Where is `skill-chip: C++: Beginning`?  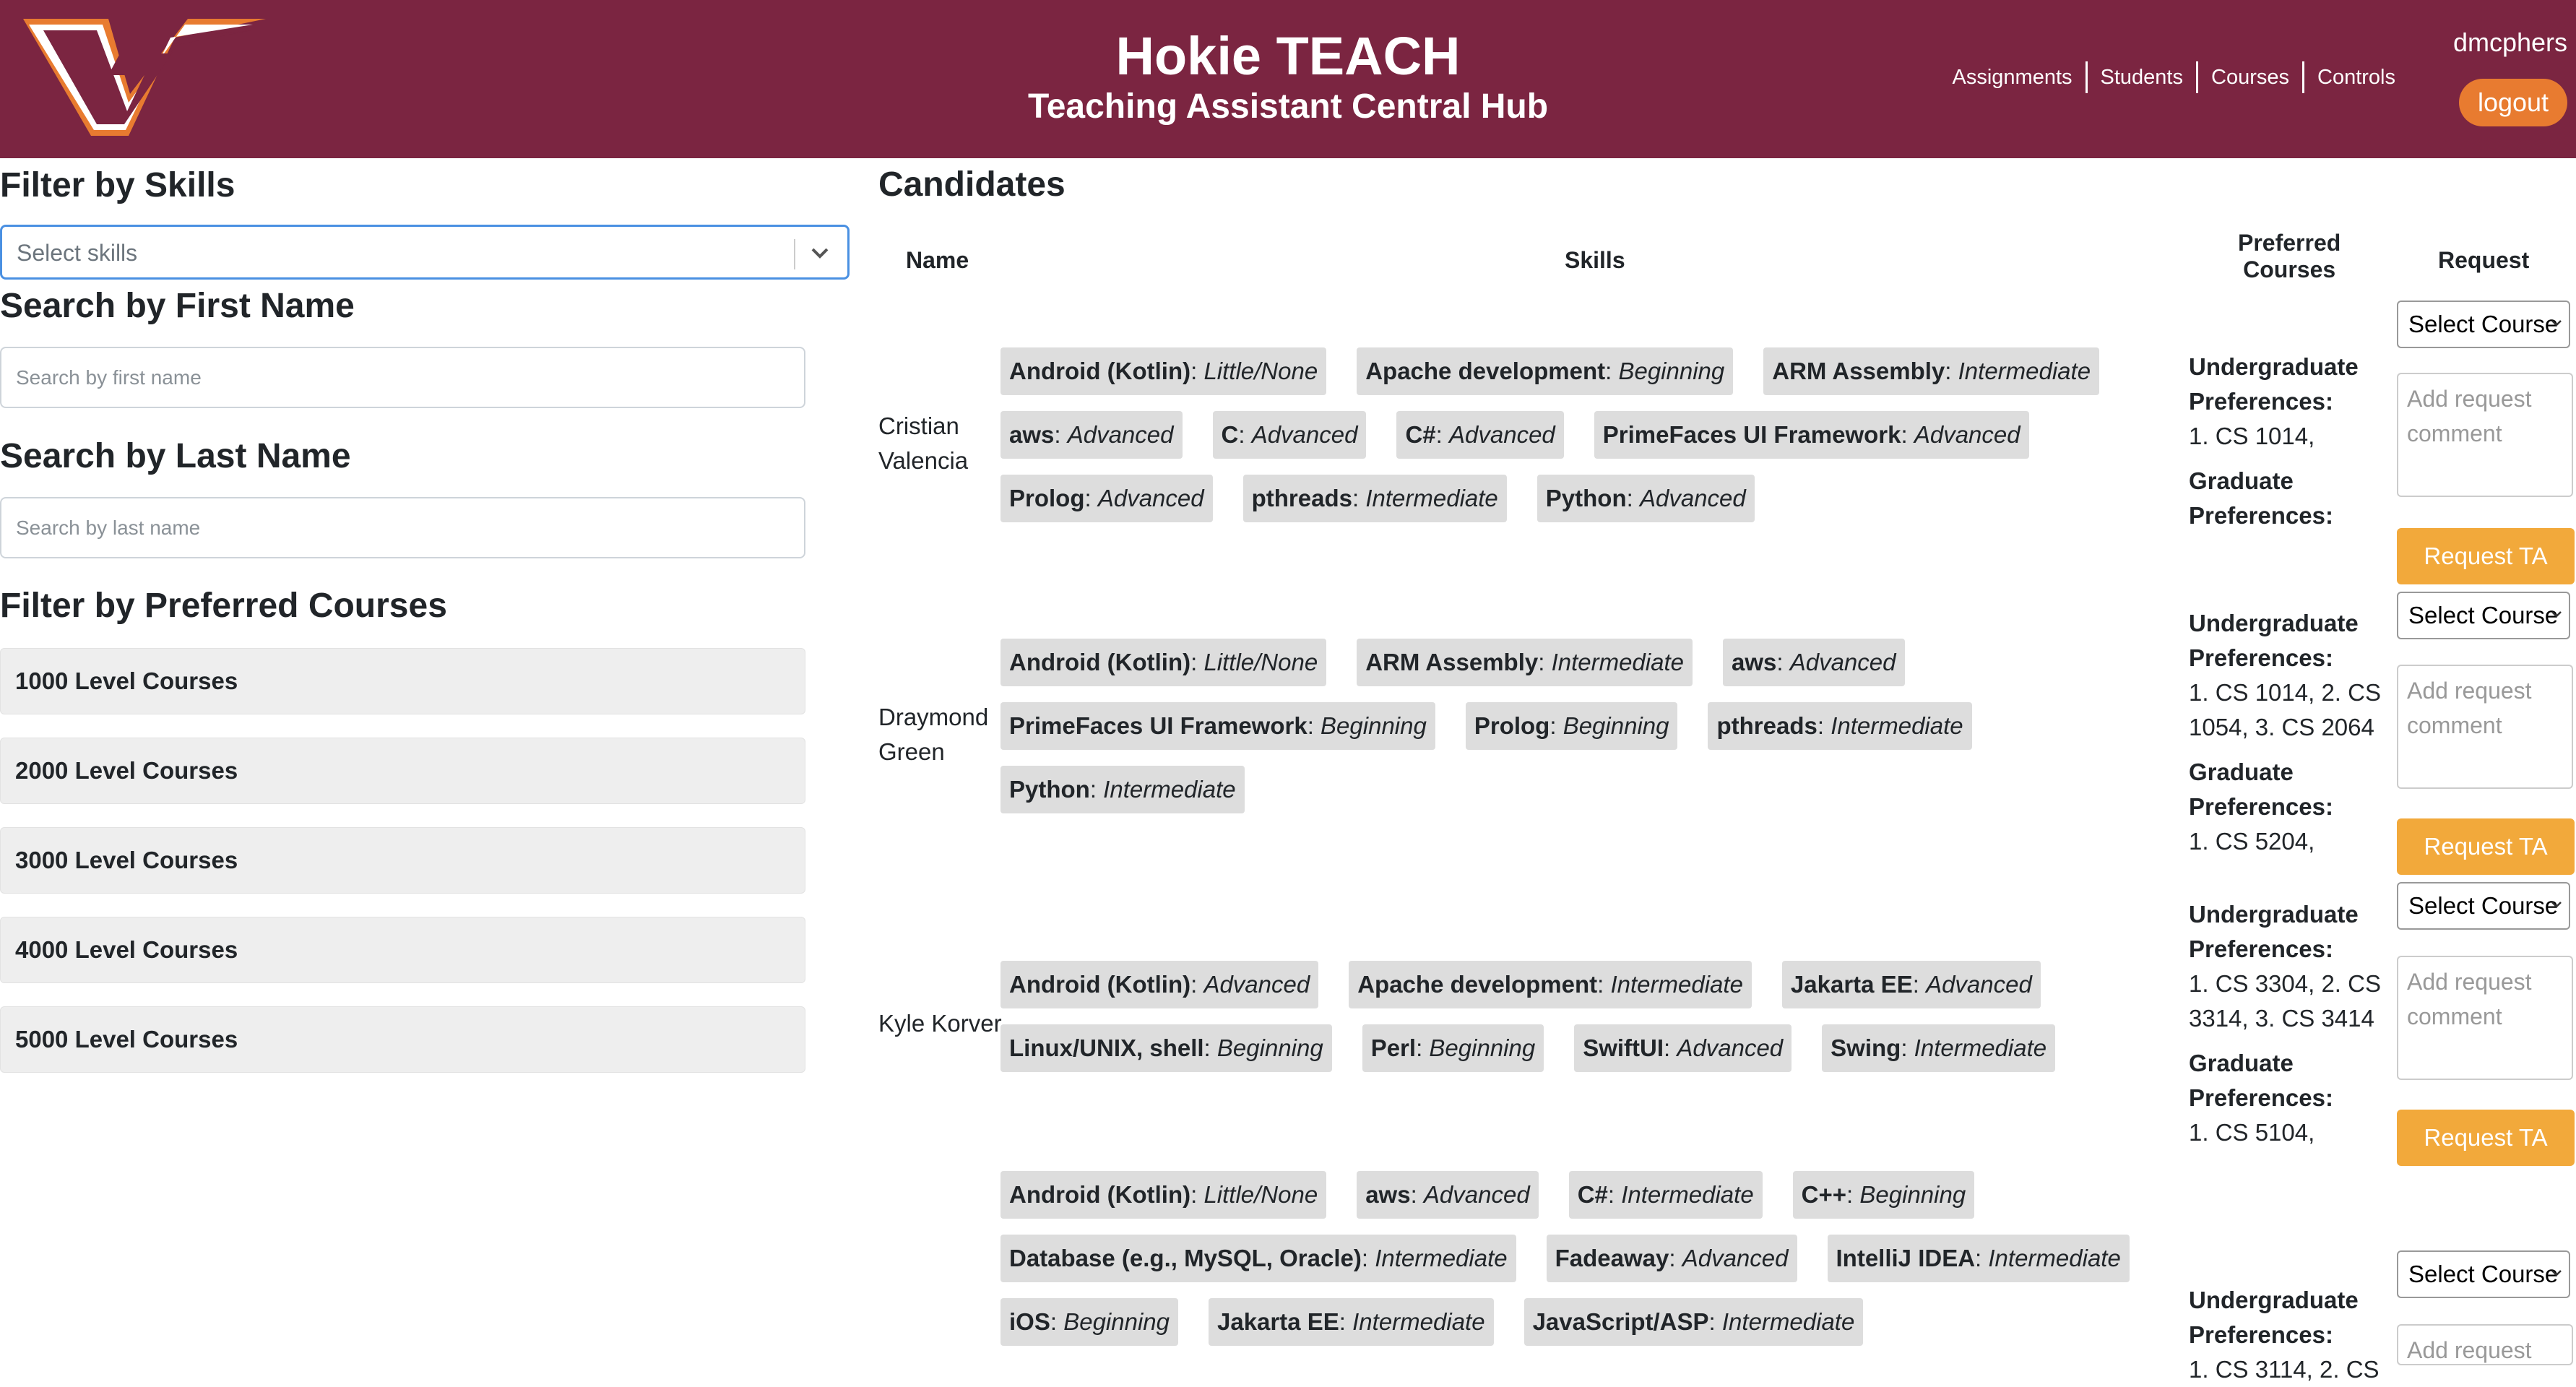 skill-chip: C++: Beginning is located at coordinates (1884, 1195).